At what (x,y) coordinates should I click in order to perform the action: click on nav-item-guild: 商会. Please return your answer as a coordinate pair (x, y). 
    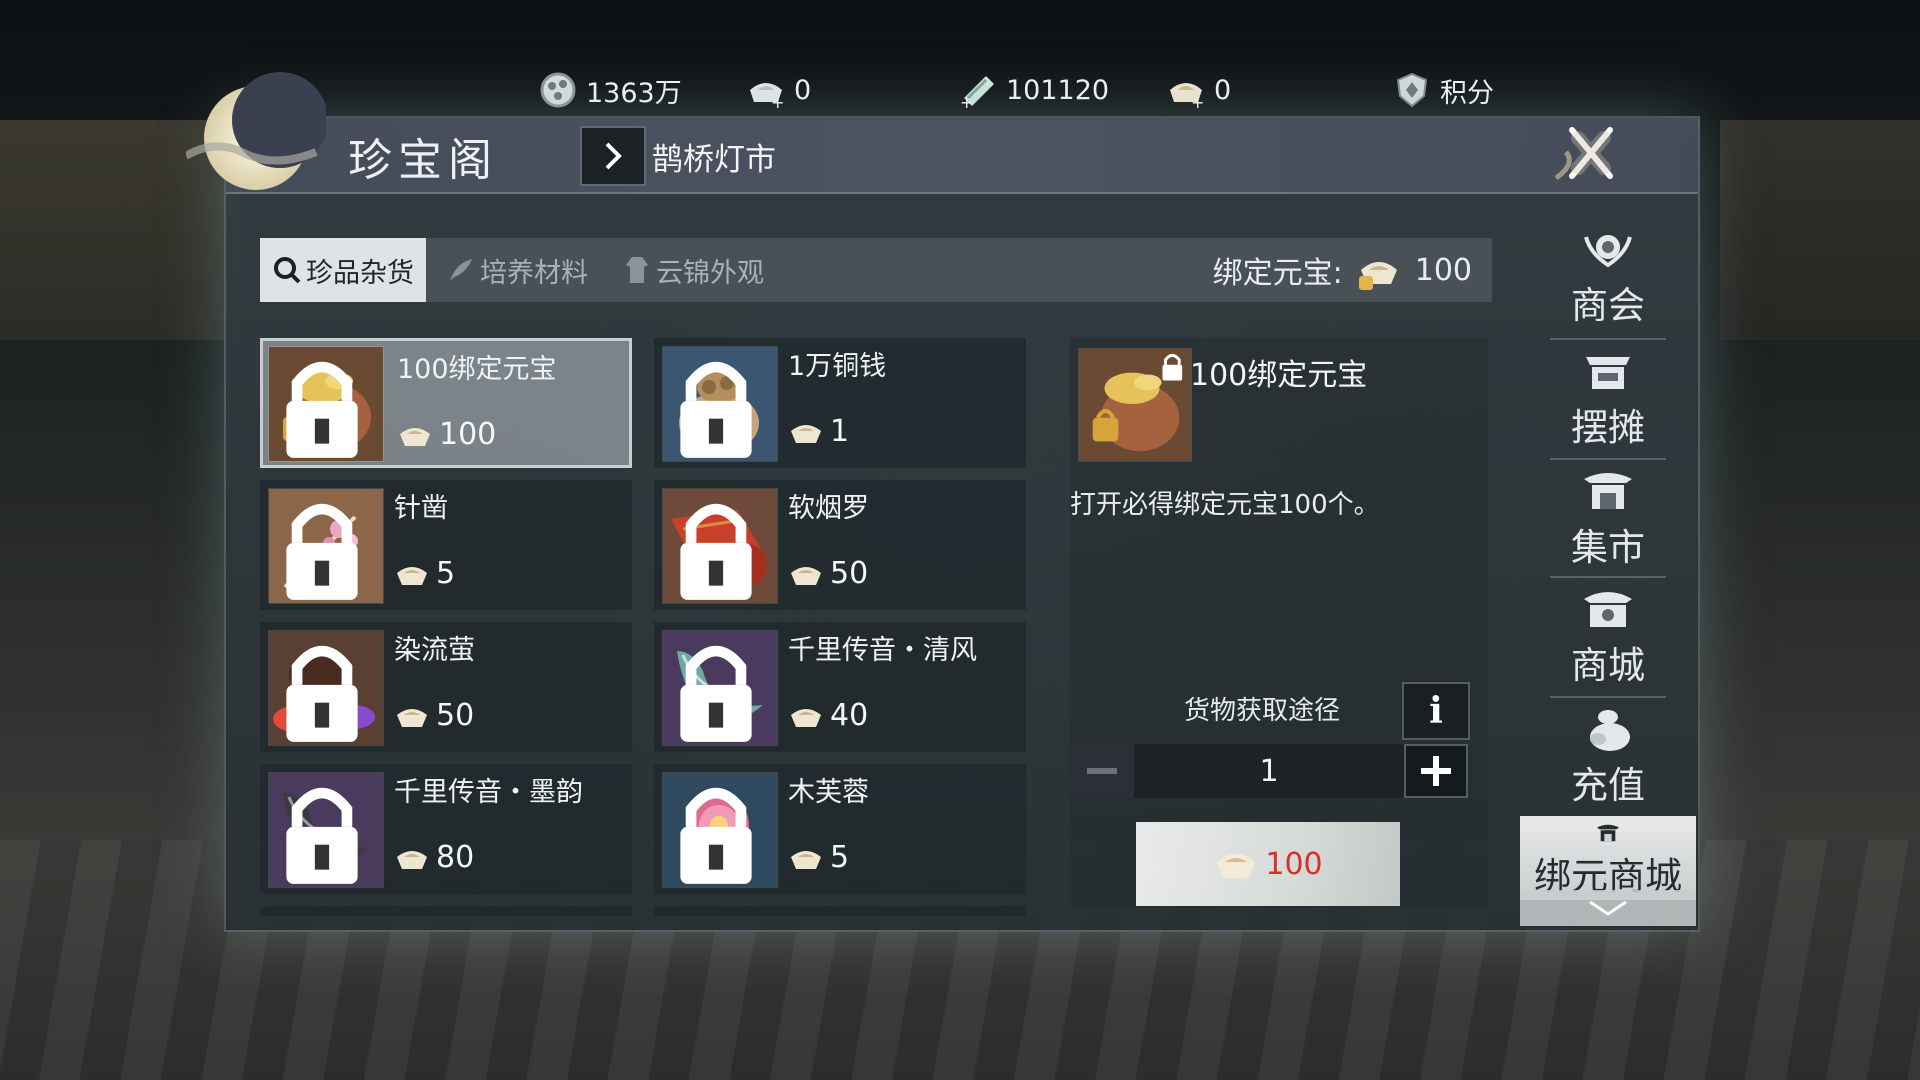
    Looking at the image, I should click on (1608, 277).